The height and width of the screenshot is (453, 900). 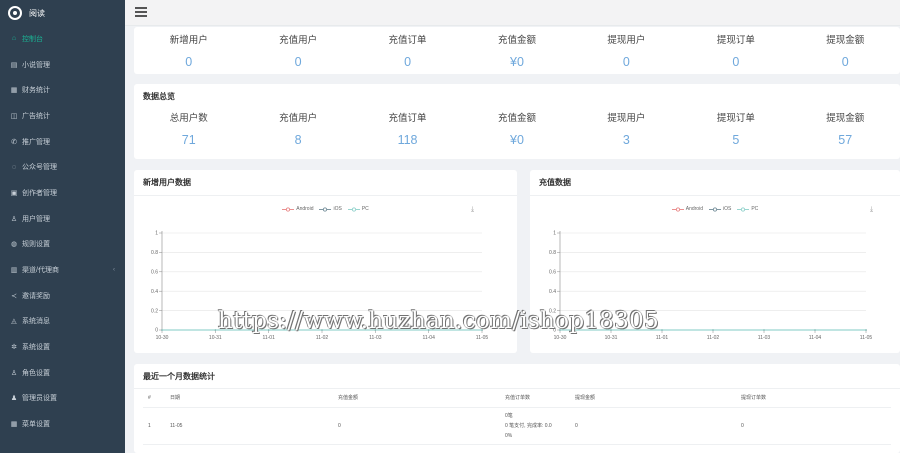 I want to click on ad-icon: ◫, so click(x=14, y=116).